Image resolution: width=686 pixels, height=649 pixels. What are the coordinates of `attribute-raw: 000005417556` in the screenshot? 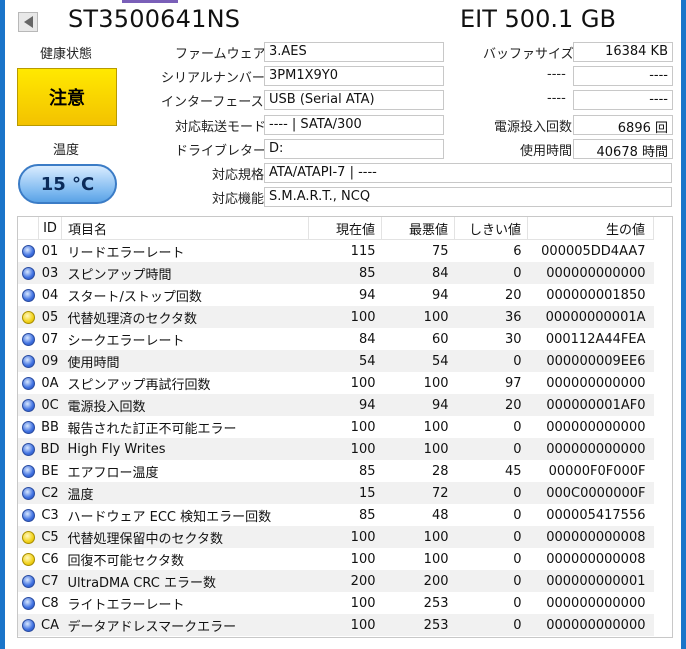 It's located at (596, 515).